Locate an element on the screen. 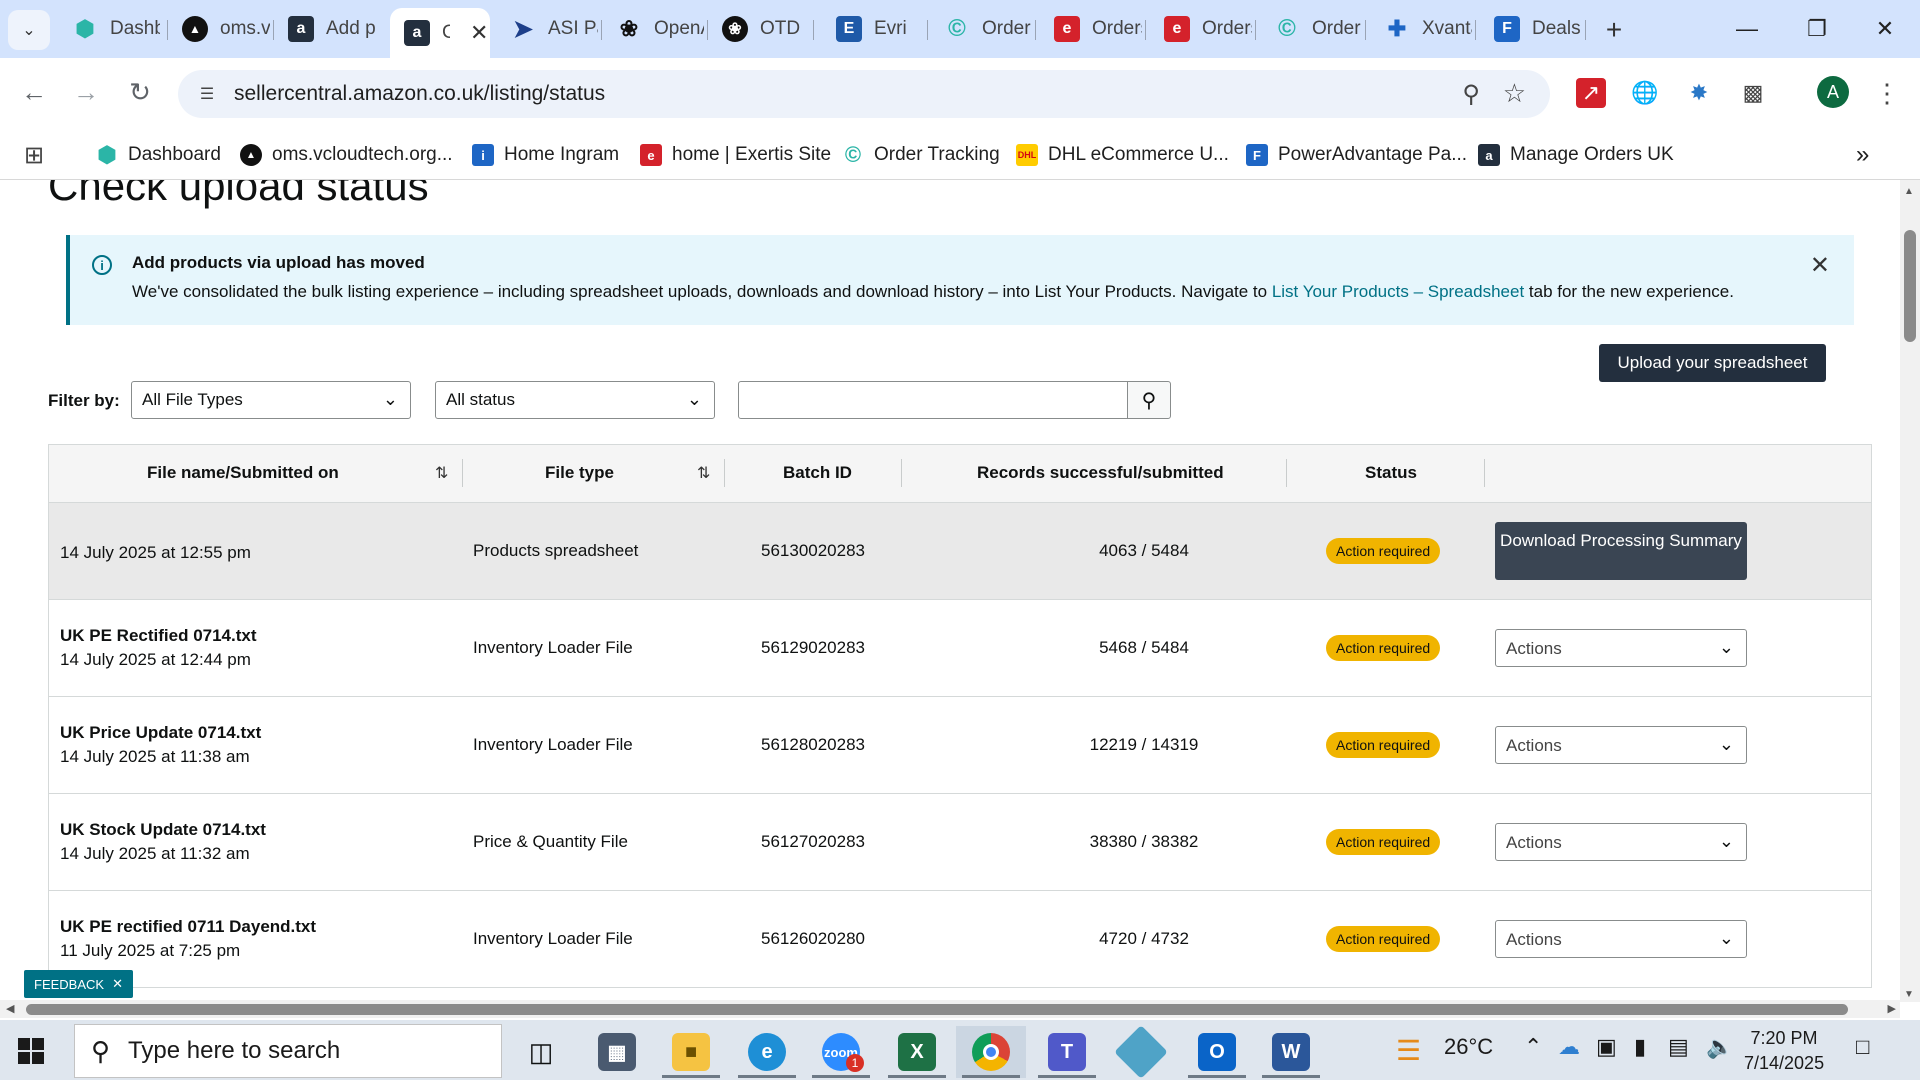 The height and width of the screenshot is (1080, 1920). temperature: 26°C is located at coordinates (1468, 1047).